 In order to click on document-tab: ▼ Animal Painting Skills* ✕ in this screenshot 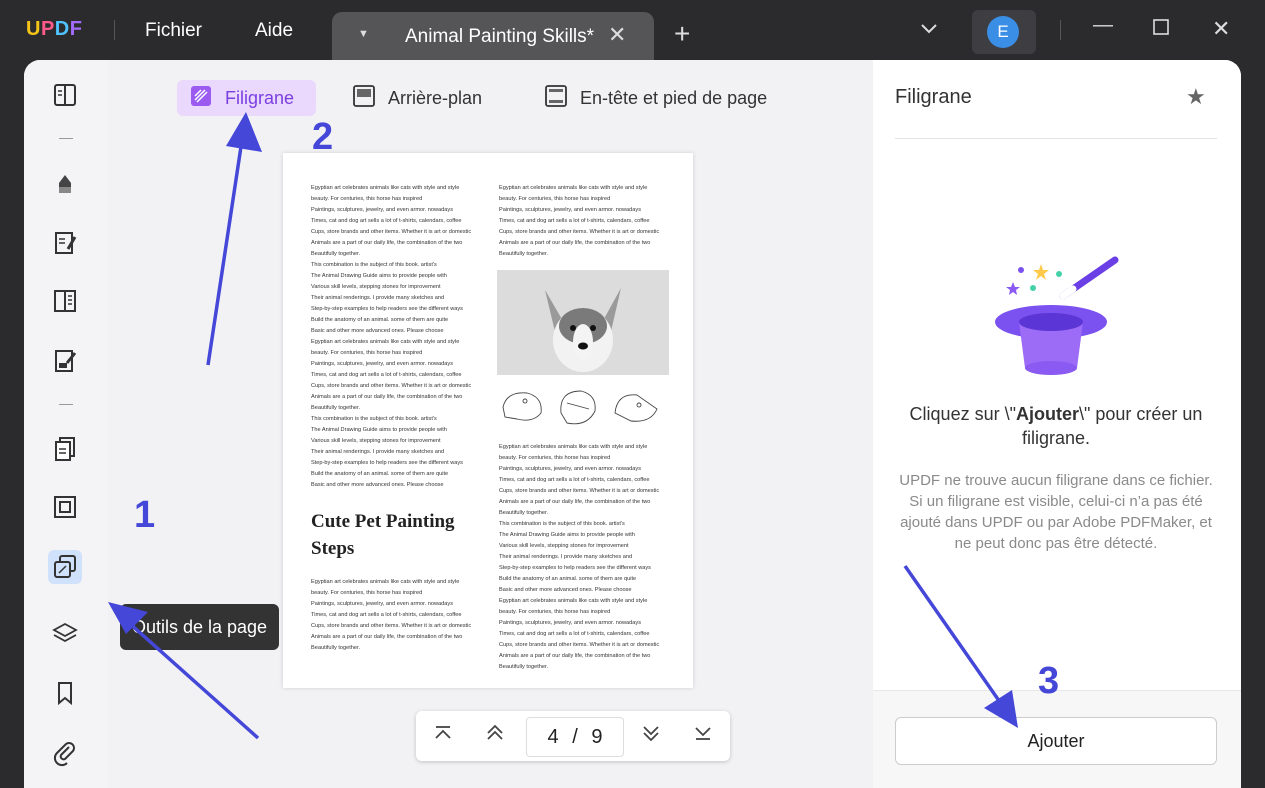, I will do `click(493, 36)`.